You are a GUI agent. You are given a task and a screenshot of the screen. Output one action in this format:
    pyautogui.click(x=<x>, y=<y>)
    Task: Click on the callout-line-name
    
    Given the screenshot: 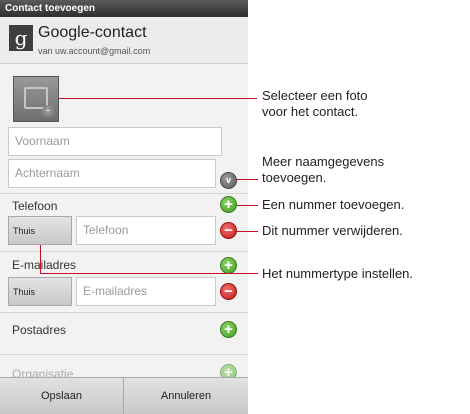 What is the action you would take?
    pyautogui.click(x=247, y=179)
    